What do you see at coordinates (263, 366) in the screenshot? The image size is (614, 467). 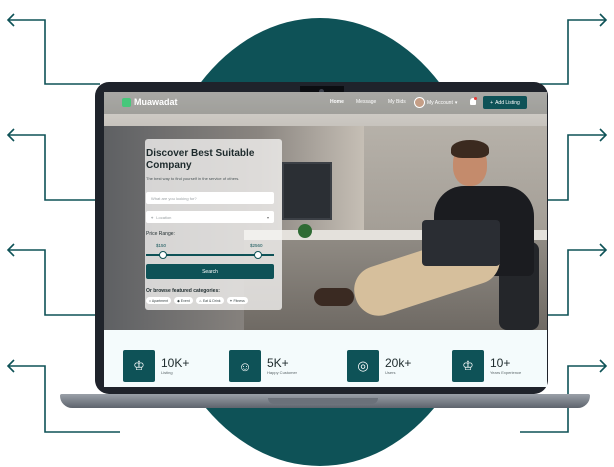 I see `stat-happy-customer: ☺ 5K+ Happy Customer` at bounding box center [263, 366].